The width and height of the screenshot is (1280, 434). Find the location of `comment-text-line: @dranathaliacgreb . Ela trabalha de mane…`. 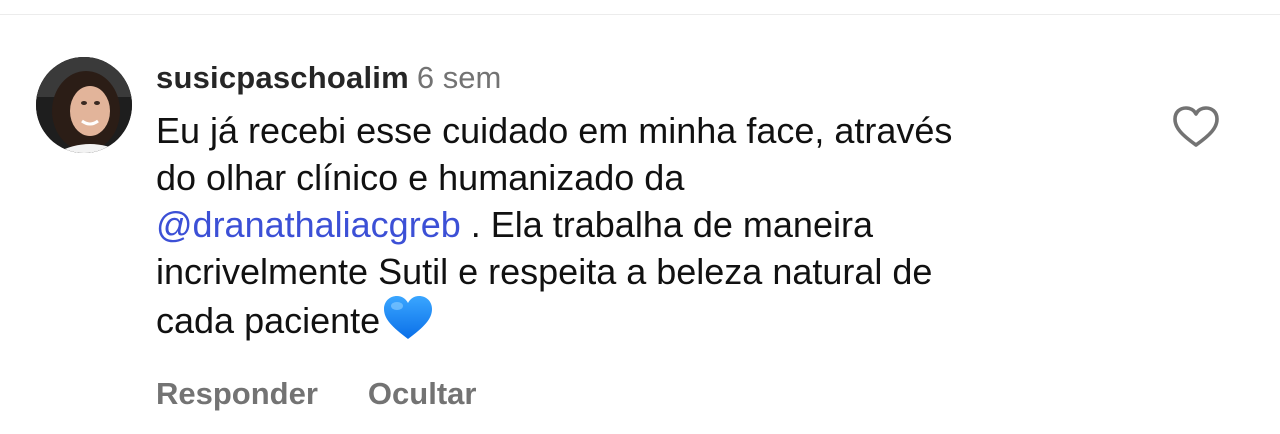

comment-text-line: @dranathaliacgreb . Ela trabalha de mane… is located at coordinates (651, 224).